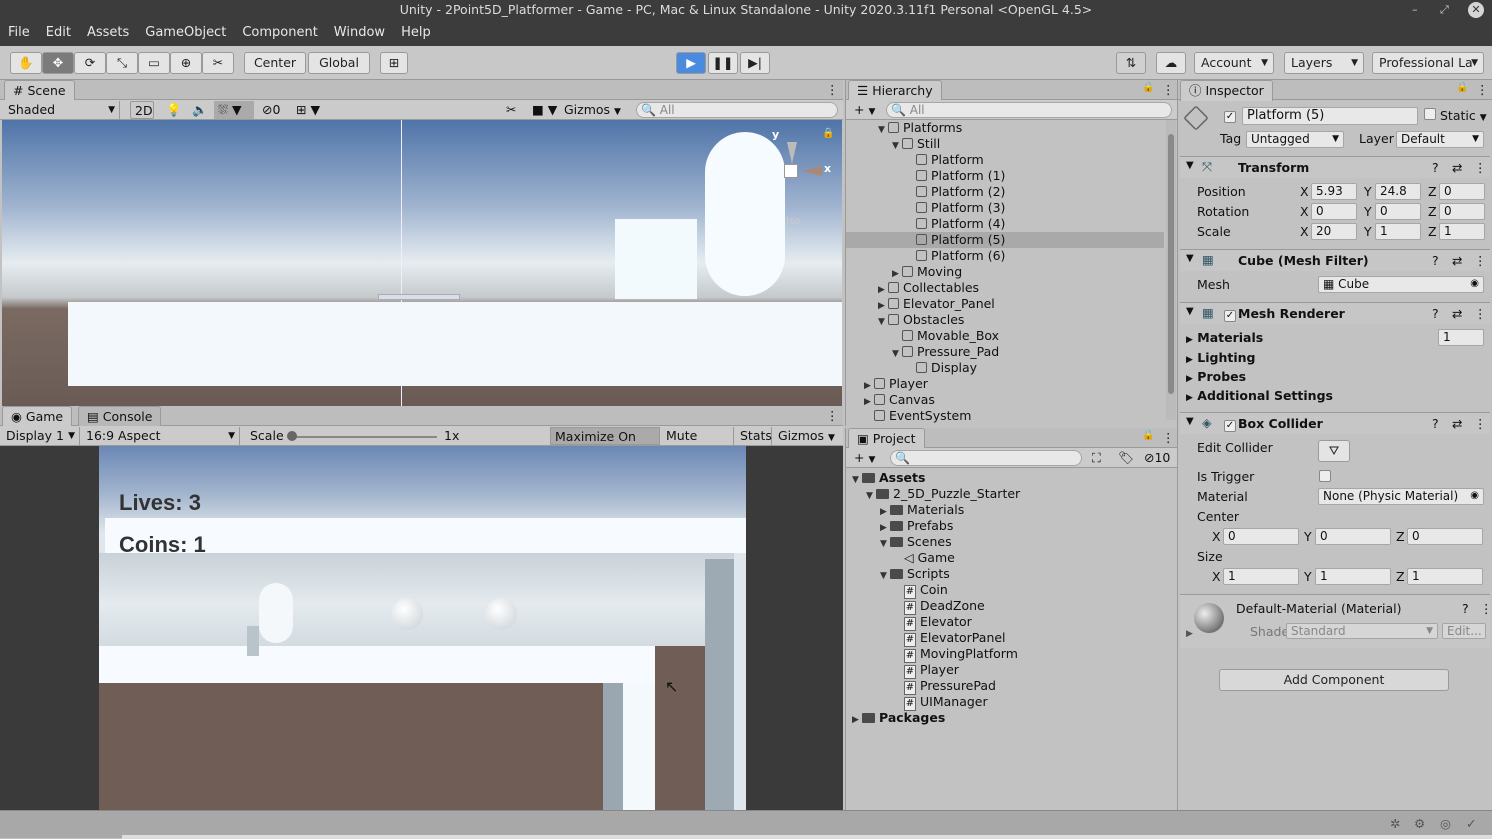 The height and width of the screenshot is (839, 1492). What do you see at coordinates (895, 718) in the screenshot?
I see `project-item: ▶ Packages` at bounding box center [895, 718].